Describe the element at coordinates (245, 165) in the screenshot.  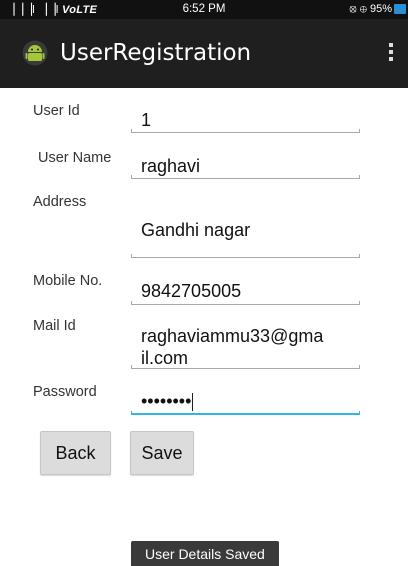
I see `user-name-field: raghavi` at that location.